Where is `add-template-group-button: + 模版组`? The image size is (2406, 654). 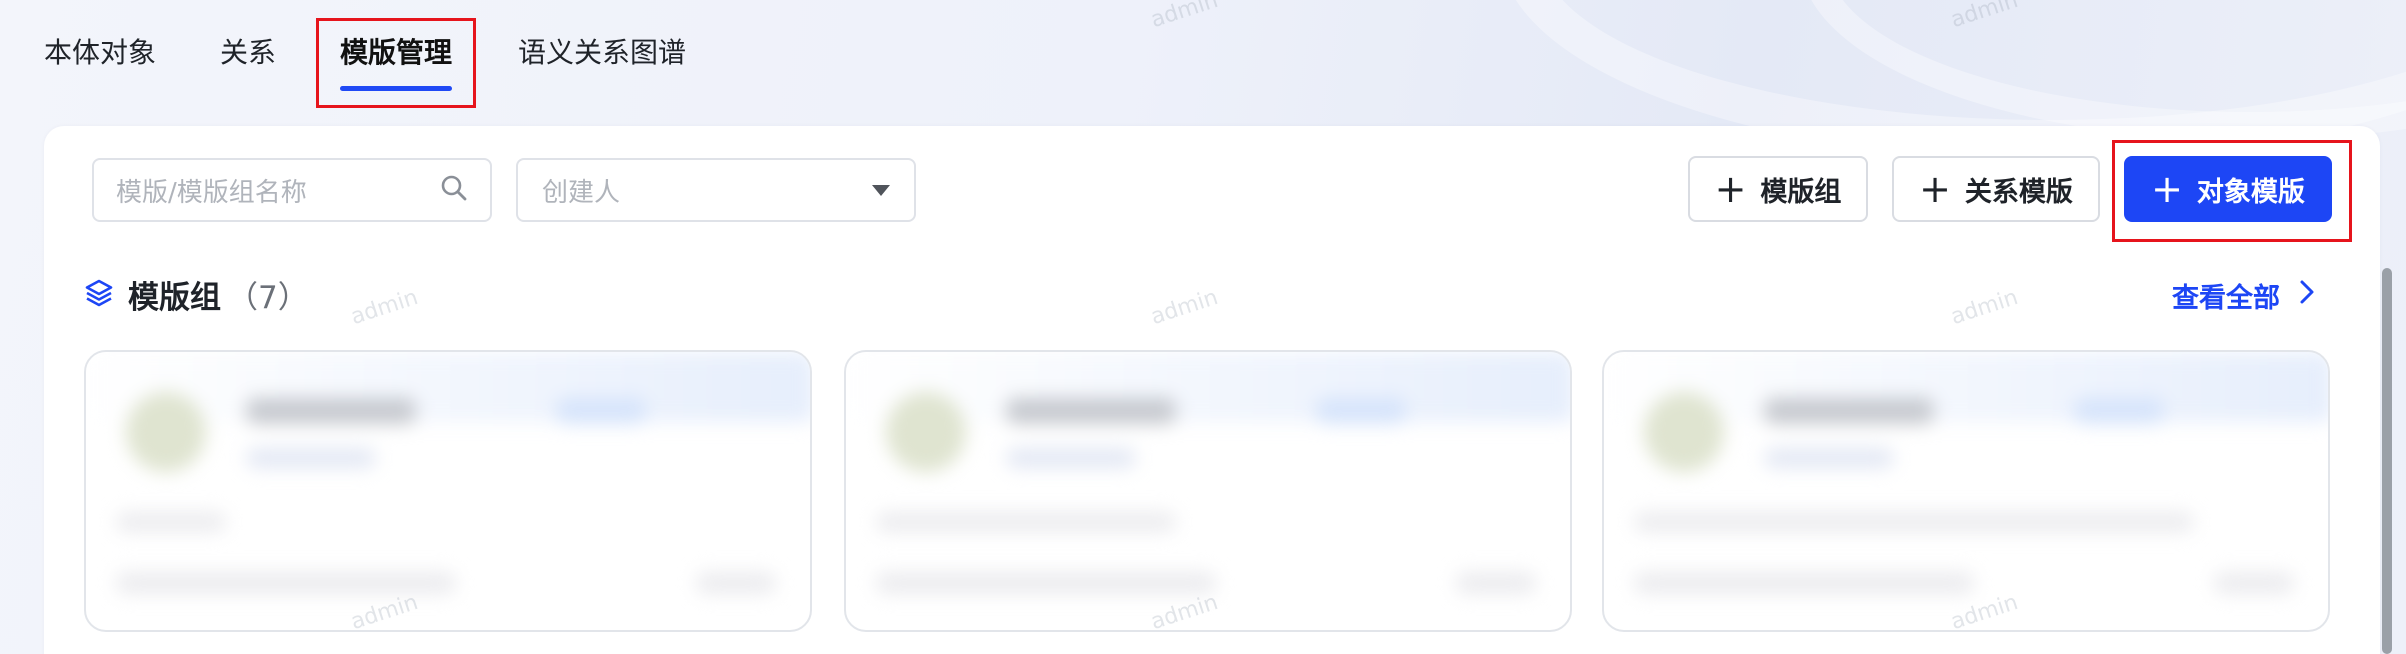 add-template-group-button: + 模版组 is located at coordinates (1778, 189).